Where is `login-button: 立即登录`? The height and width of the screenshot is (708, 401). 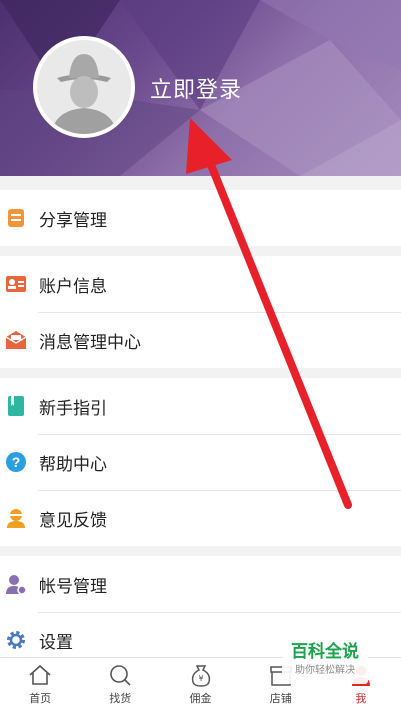
login-button: 立即登录 is located at coordinates (196, 88).